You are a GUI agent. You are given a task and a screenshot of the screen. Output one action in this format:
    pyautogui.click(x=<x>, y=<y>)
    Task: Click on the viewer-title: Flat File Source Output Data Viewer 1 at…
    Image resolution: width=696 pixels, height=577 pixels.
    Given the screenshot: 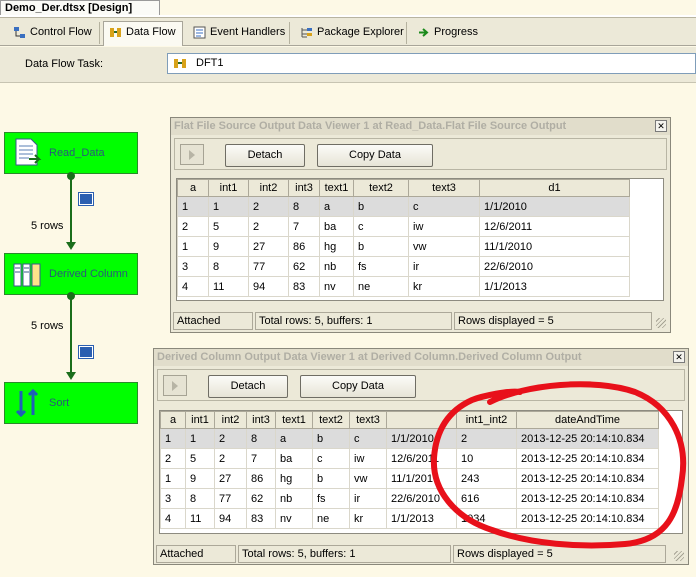 What is the action you would take?
    pyautogui.click(x=420, y=126)
    